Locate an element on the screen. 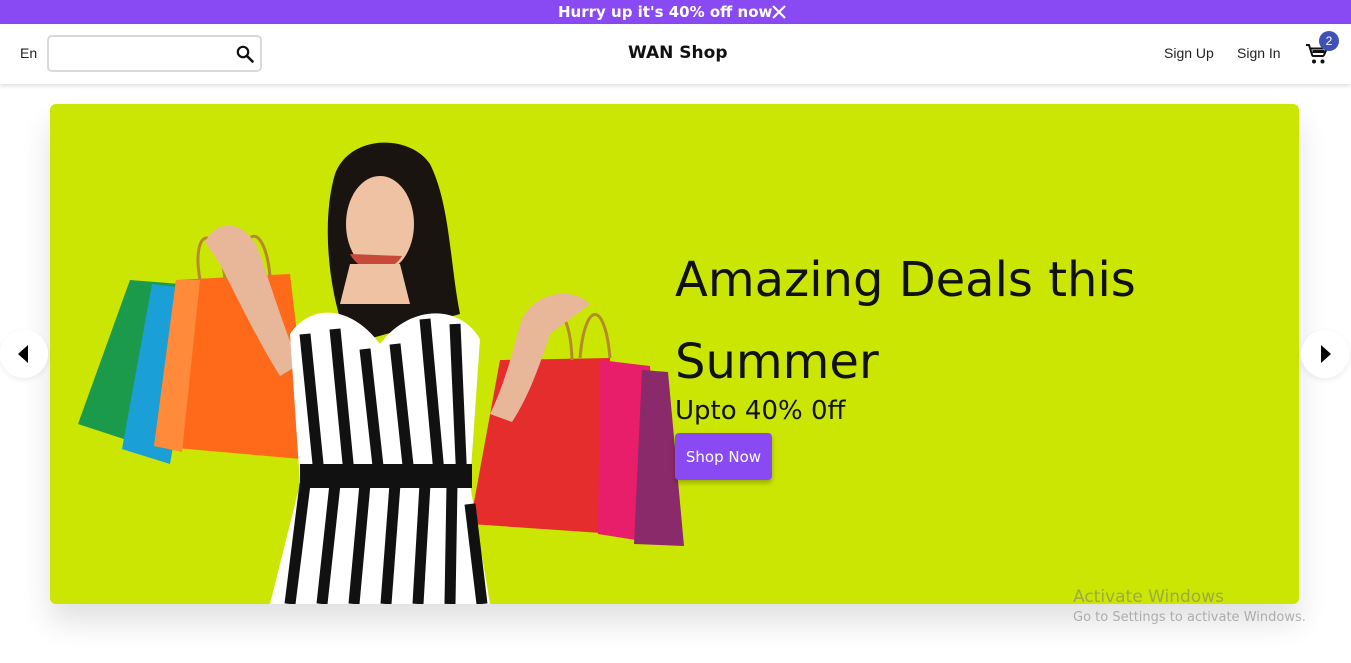 This screenshot has width=1351, height=663. carousel-next-button is located at coordinates (1325, 354).